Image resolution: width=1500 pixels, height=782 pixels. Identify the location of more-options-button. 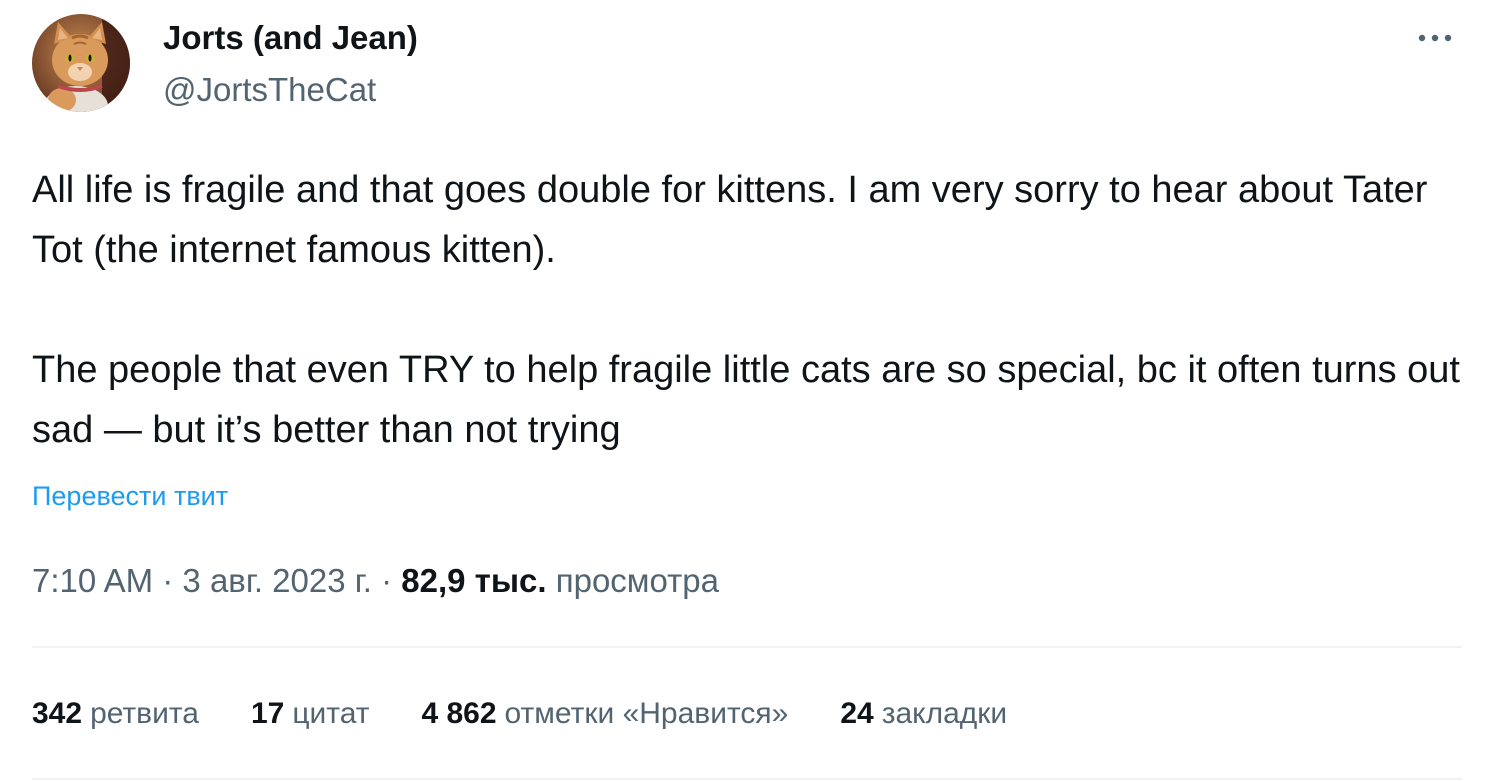
(1435, 38).